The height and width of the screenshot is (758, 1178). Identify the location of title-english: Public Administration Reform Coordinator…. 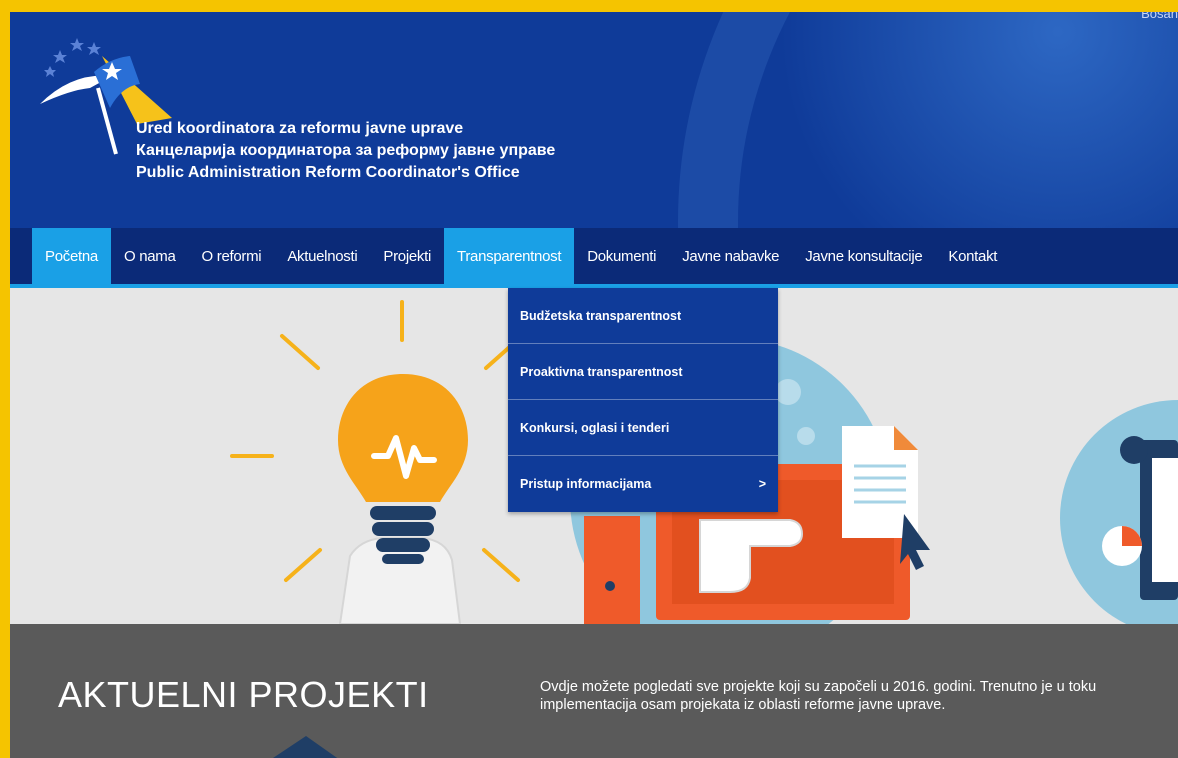
(328, 172).